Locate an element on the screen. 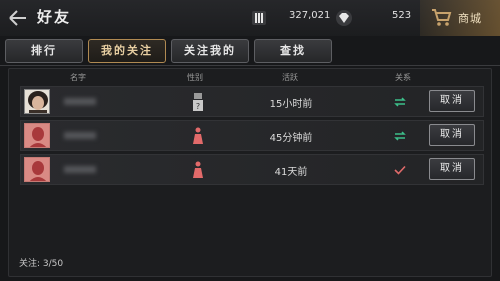 The height and width of the screenshot is (281, 500). shop-label: 商城 is located at coordinates (470, 18).